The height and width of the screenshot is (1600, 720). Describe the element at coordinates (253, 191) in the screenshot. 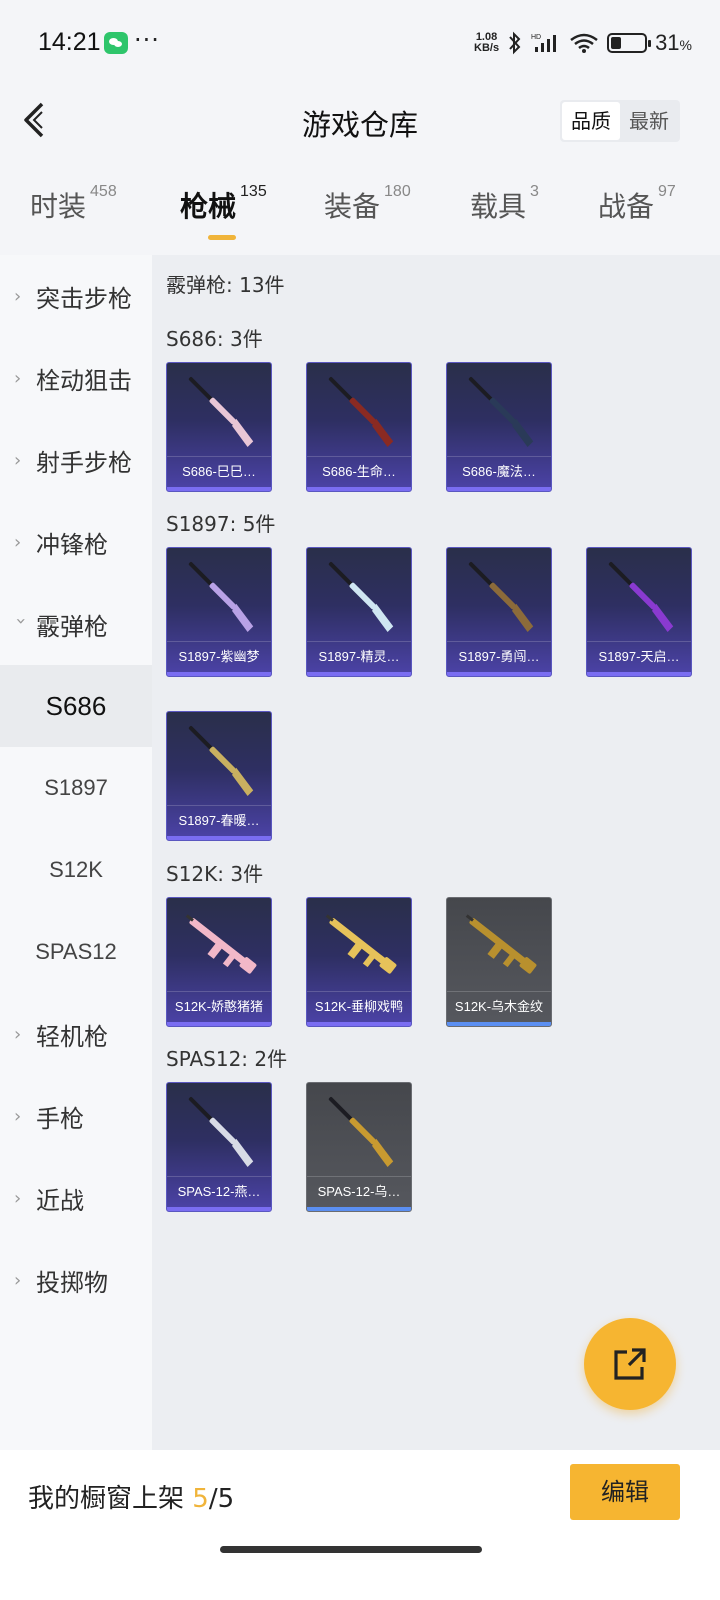

I see `tab-count: 135` at that location.